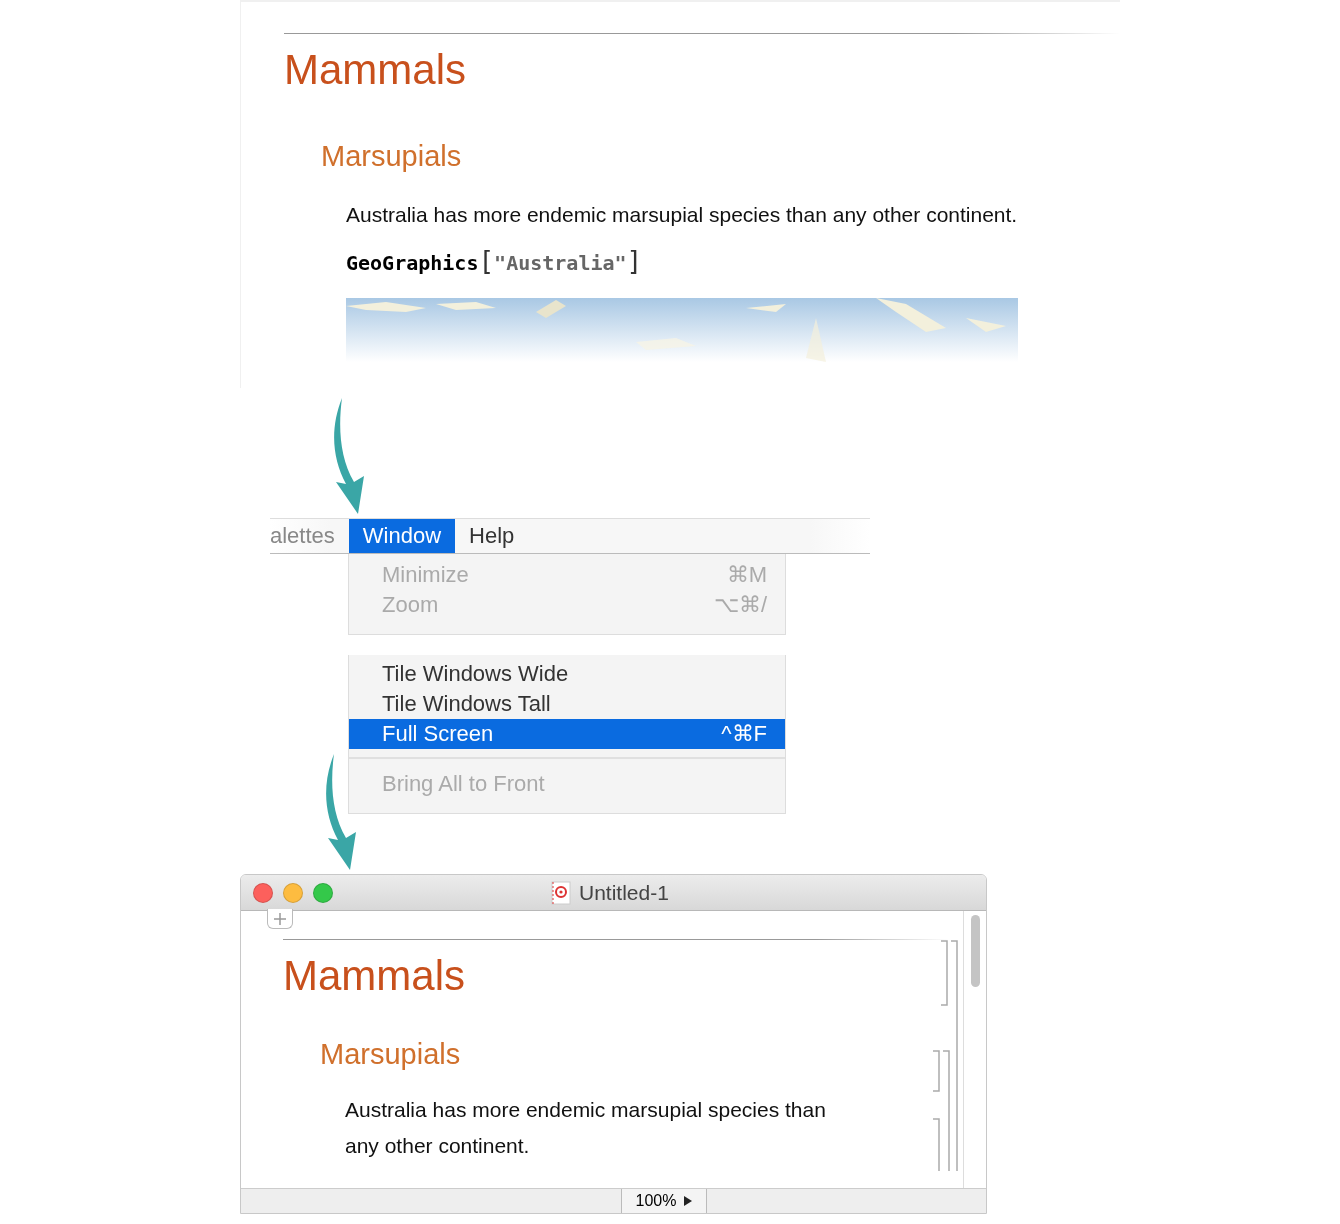  Describe the element at coordinates (664, 1201) in the screenshot. I see `zoom-menu: 100%` at that location.